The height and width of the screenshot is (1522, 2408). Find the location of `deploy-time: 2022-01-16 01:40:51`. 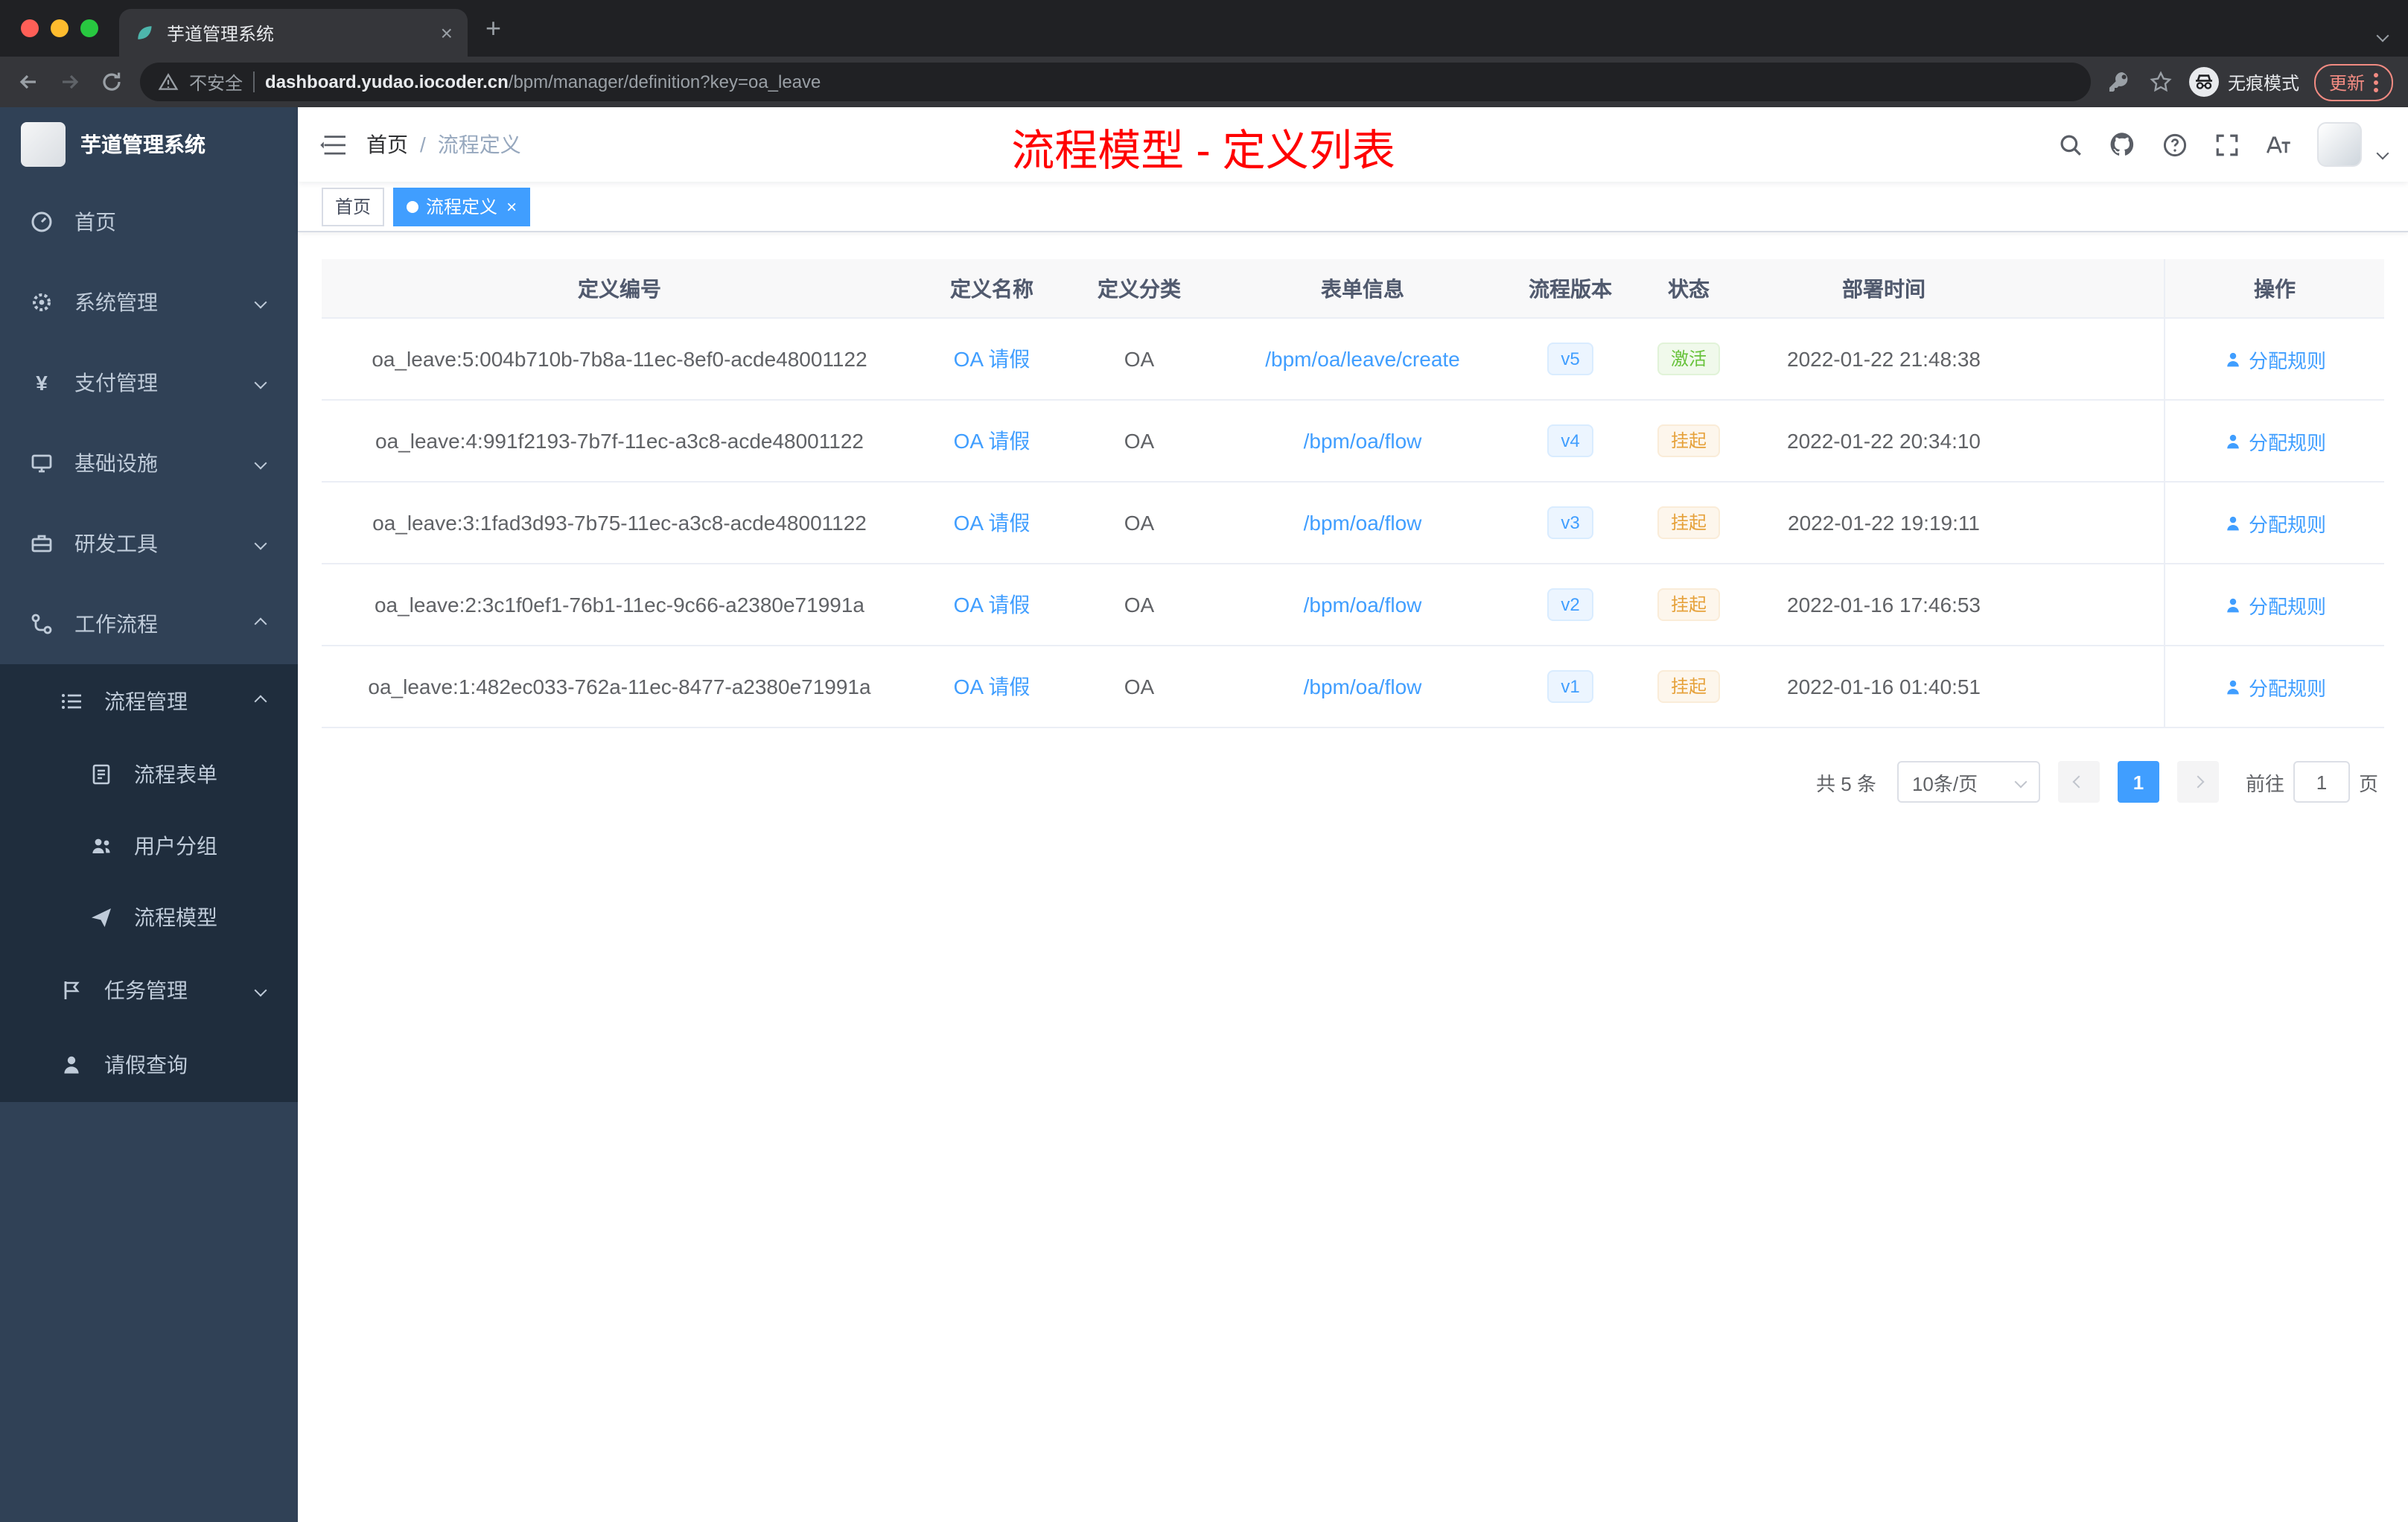

deploy-time: 2022-01-16 01:40:51 is located at coordinates (1884, 686).